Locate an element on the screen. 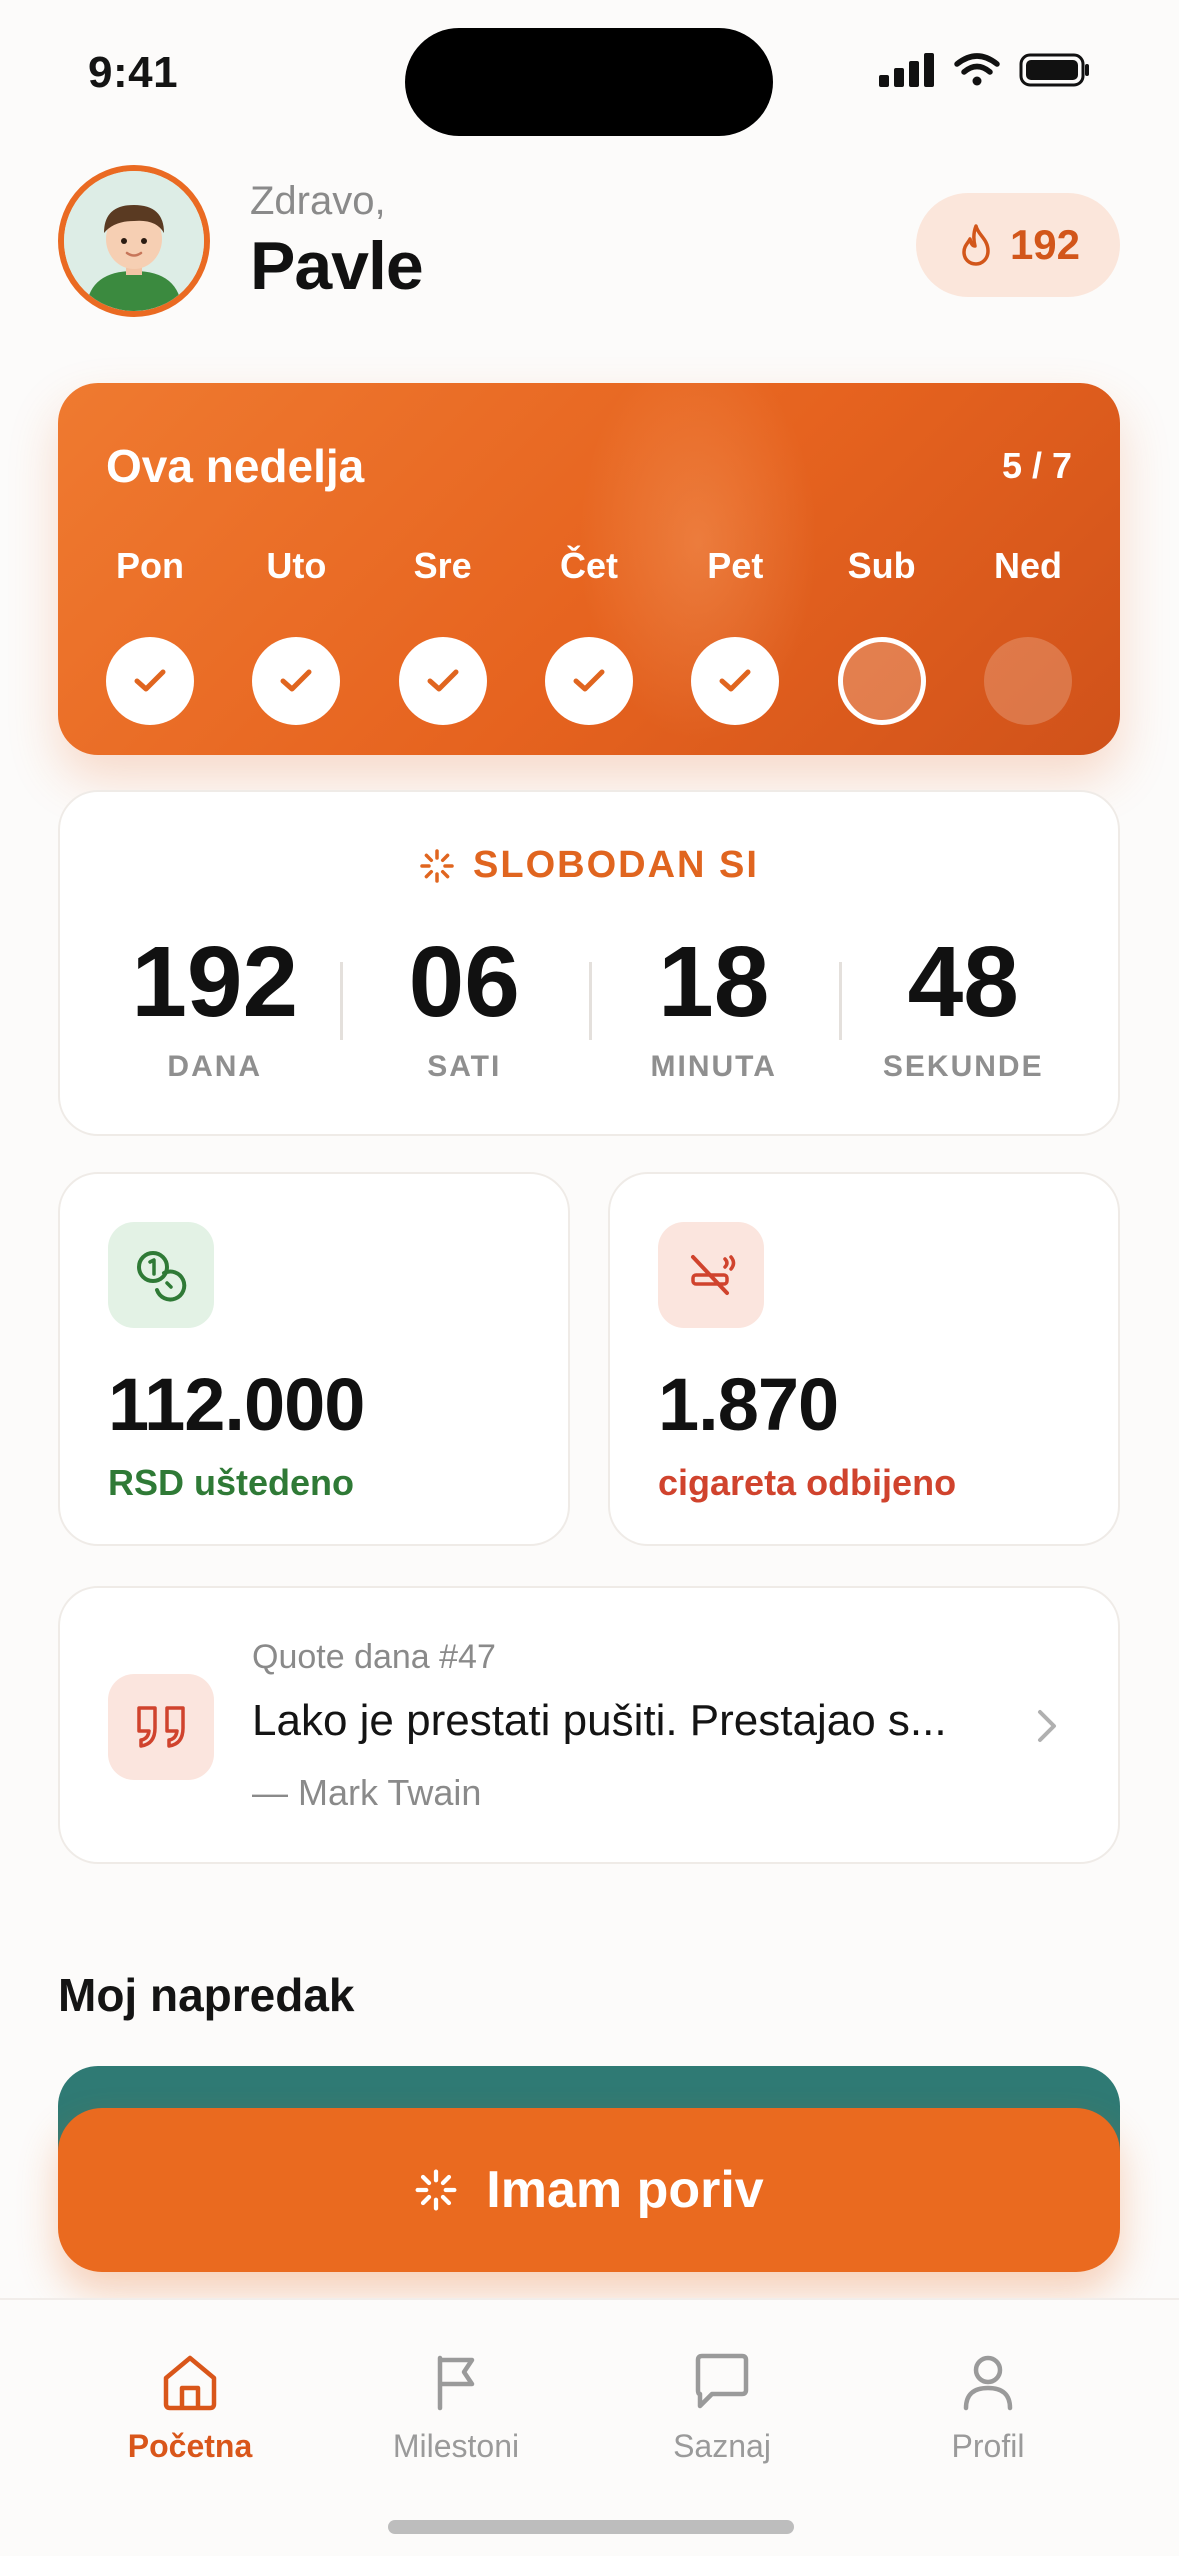  timer-label: DANA is located at coordinates (215, 1066).